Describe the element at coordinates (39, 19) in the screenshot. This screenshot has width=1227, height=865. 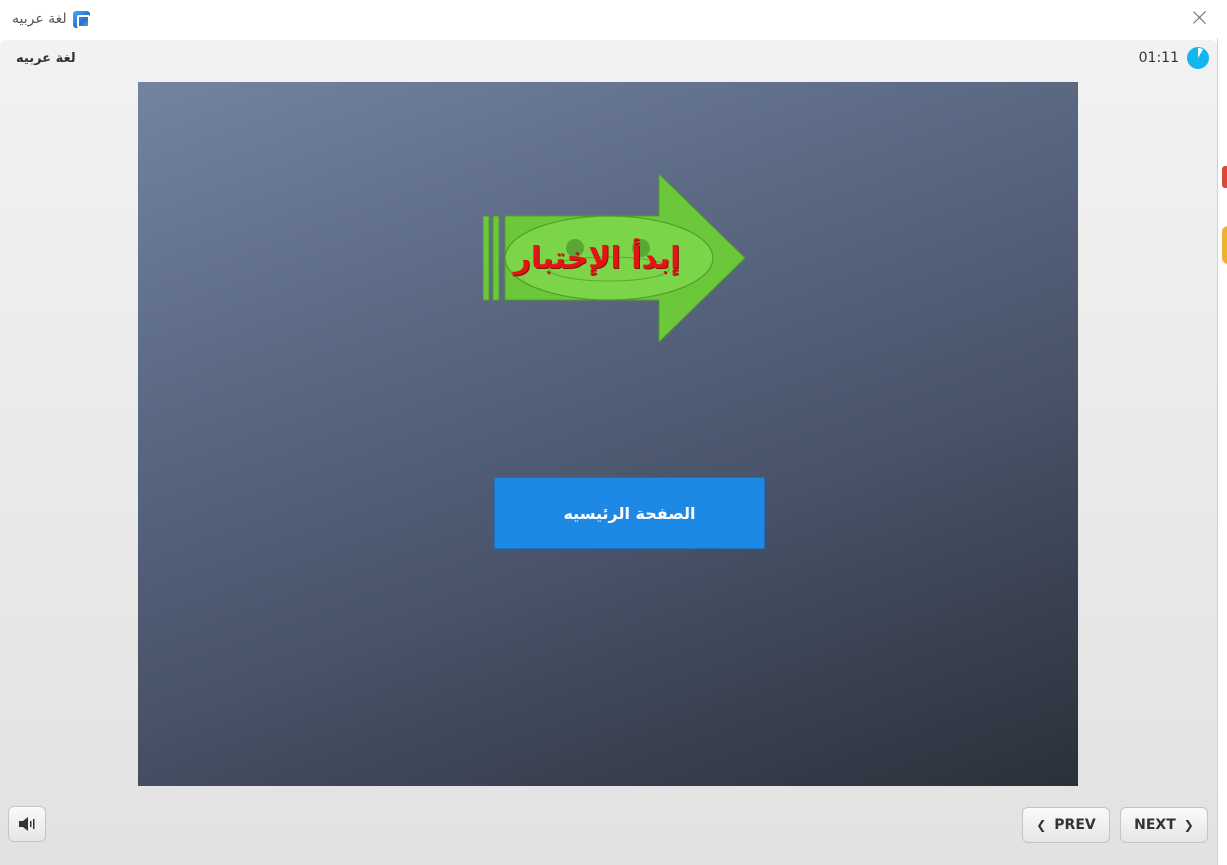
I see `window-title: لغة عربيه` at that location.